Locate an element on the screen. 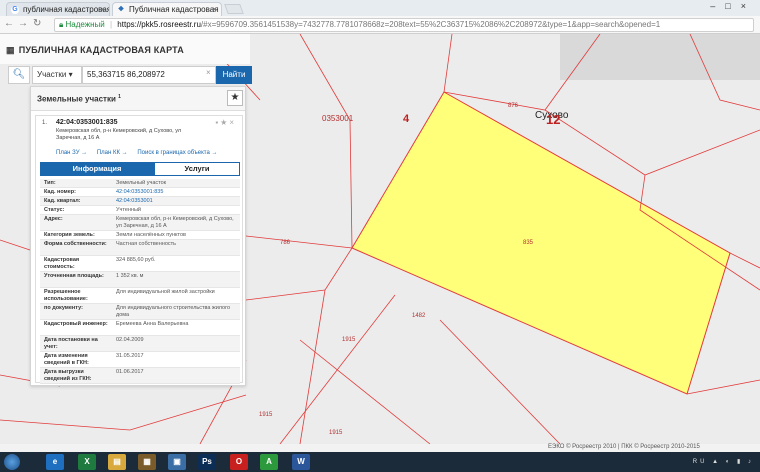  info-value: Еремеева Анна Валерьевна is located at coordinates (152, 324).